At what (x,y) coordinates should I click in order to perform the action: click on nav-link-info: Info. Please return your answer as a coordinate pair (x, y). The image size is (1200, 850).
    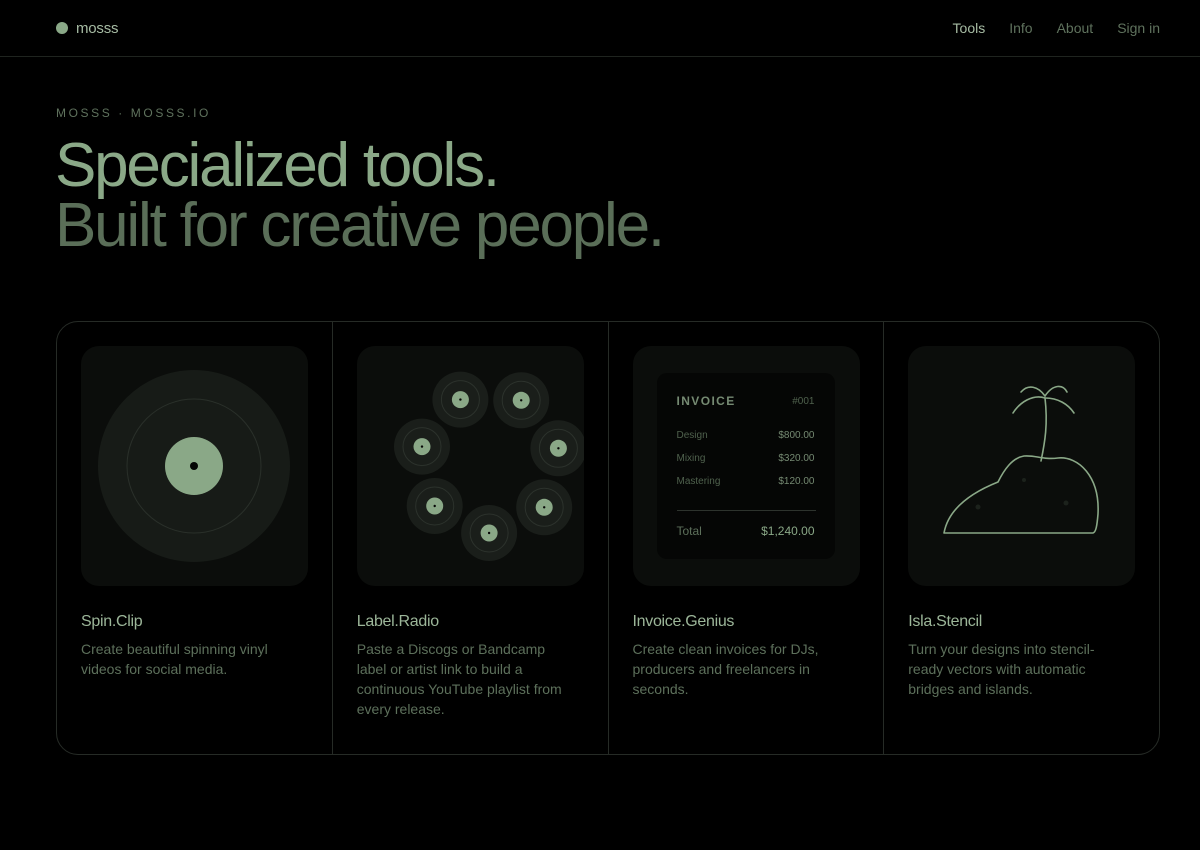
    Looking at the image, I should click on (1020, 28).